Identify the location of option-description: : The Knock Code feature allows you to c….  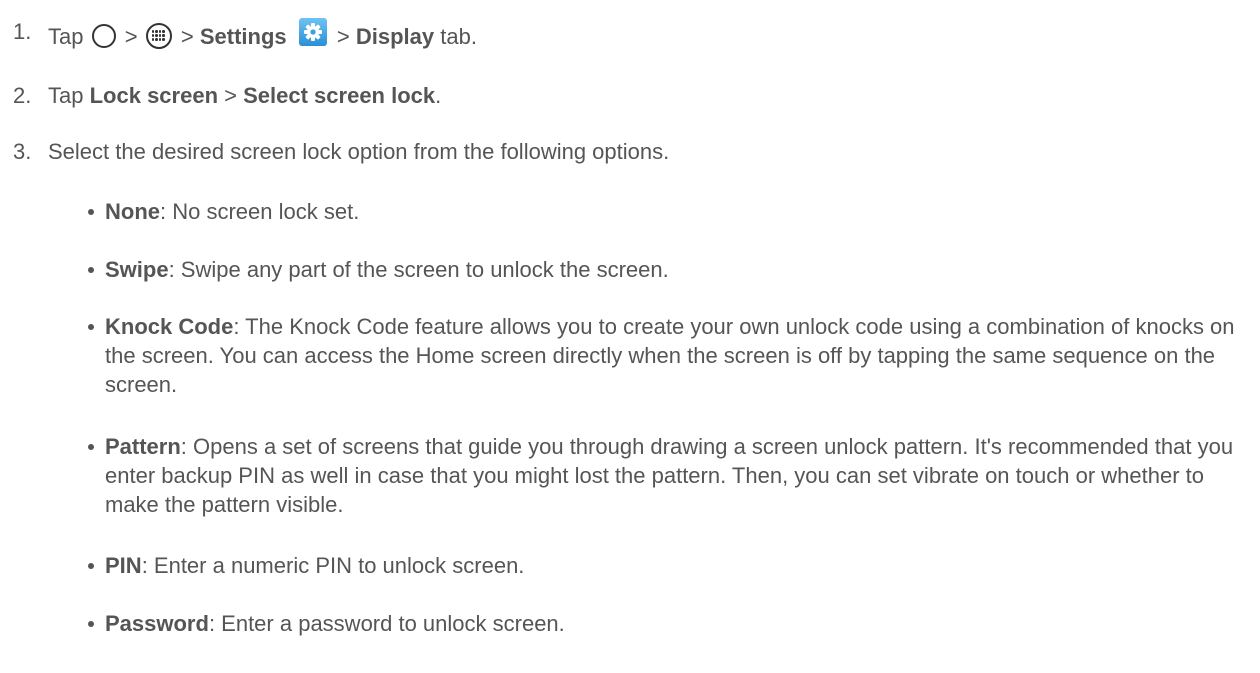
(670, 355).